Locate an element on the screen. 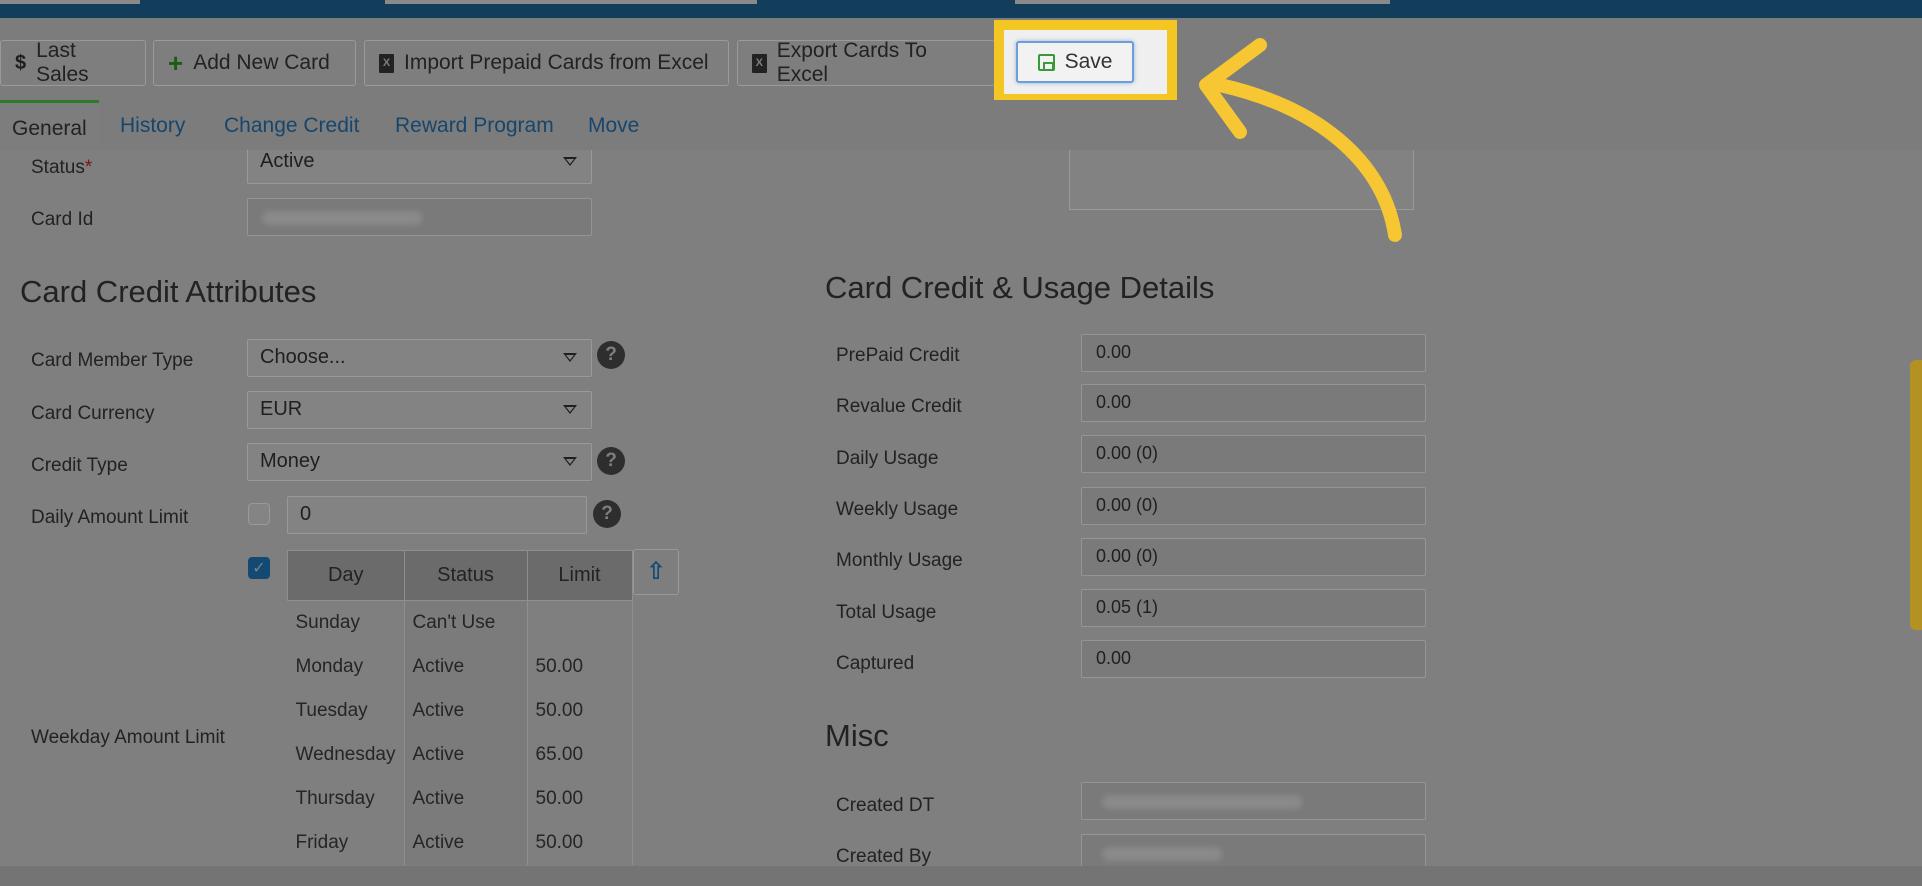 The width and height of the screenshot is (1922, 886). save-button: Save is located at coordinates (1075, 62).